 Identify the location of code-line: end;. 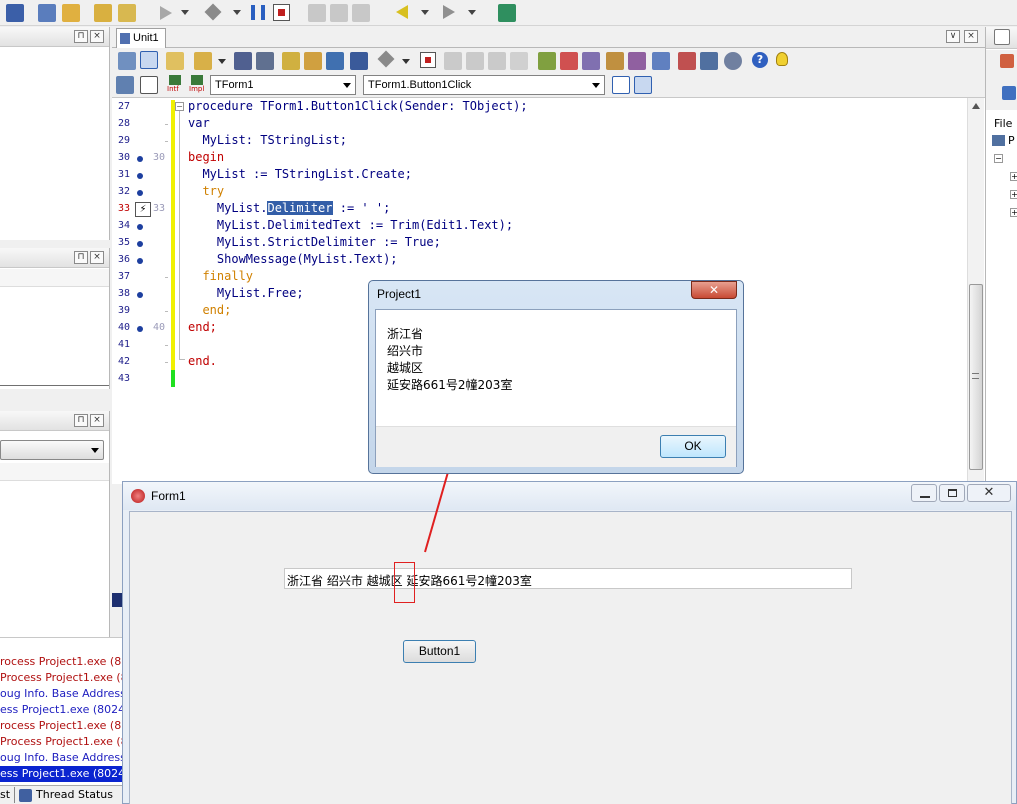
(209, 310).